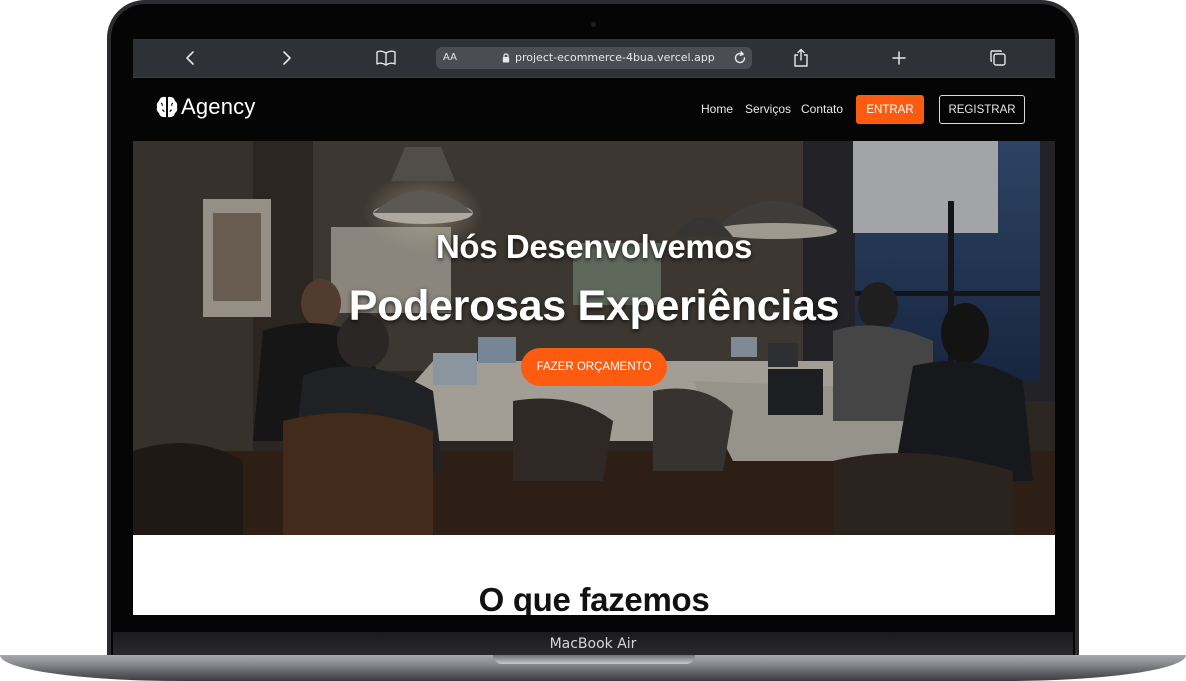 The image size is (1186, 681). What do you see at coordinates (822, 109) in the screenshot?
I see `nav-link-contact: Contato` at bounding box center [822, 109].